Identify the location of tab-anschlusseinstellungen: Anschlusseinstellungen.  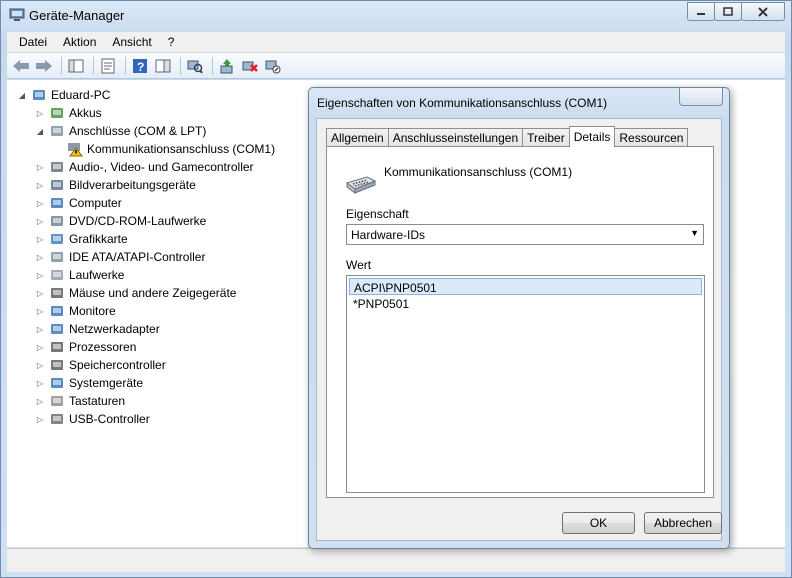
(455, 137).